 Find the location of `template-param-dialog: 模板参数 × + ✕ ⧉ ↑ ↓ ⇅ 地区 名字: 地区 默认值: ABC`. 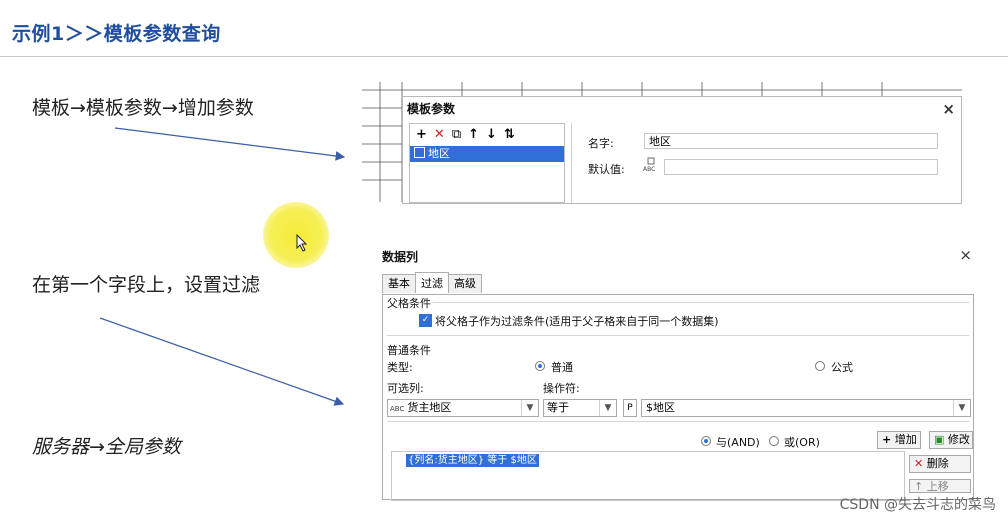

template-param-dialog: 模板参数 × + ✕ ⧉ ↑ ↓ ⇅ 地区 名字: 地区 默认值: ABC is located at coordinates (682, 150).